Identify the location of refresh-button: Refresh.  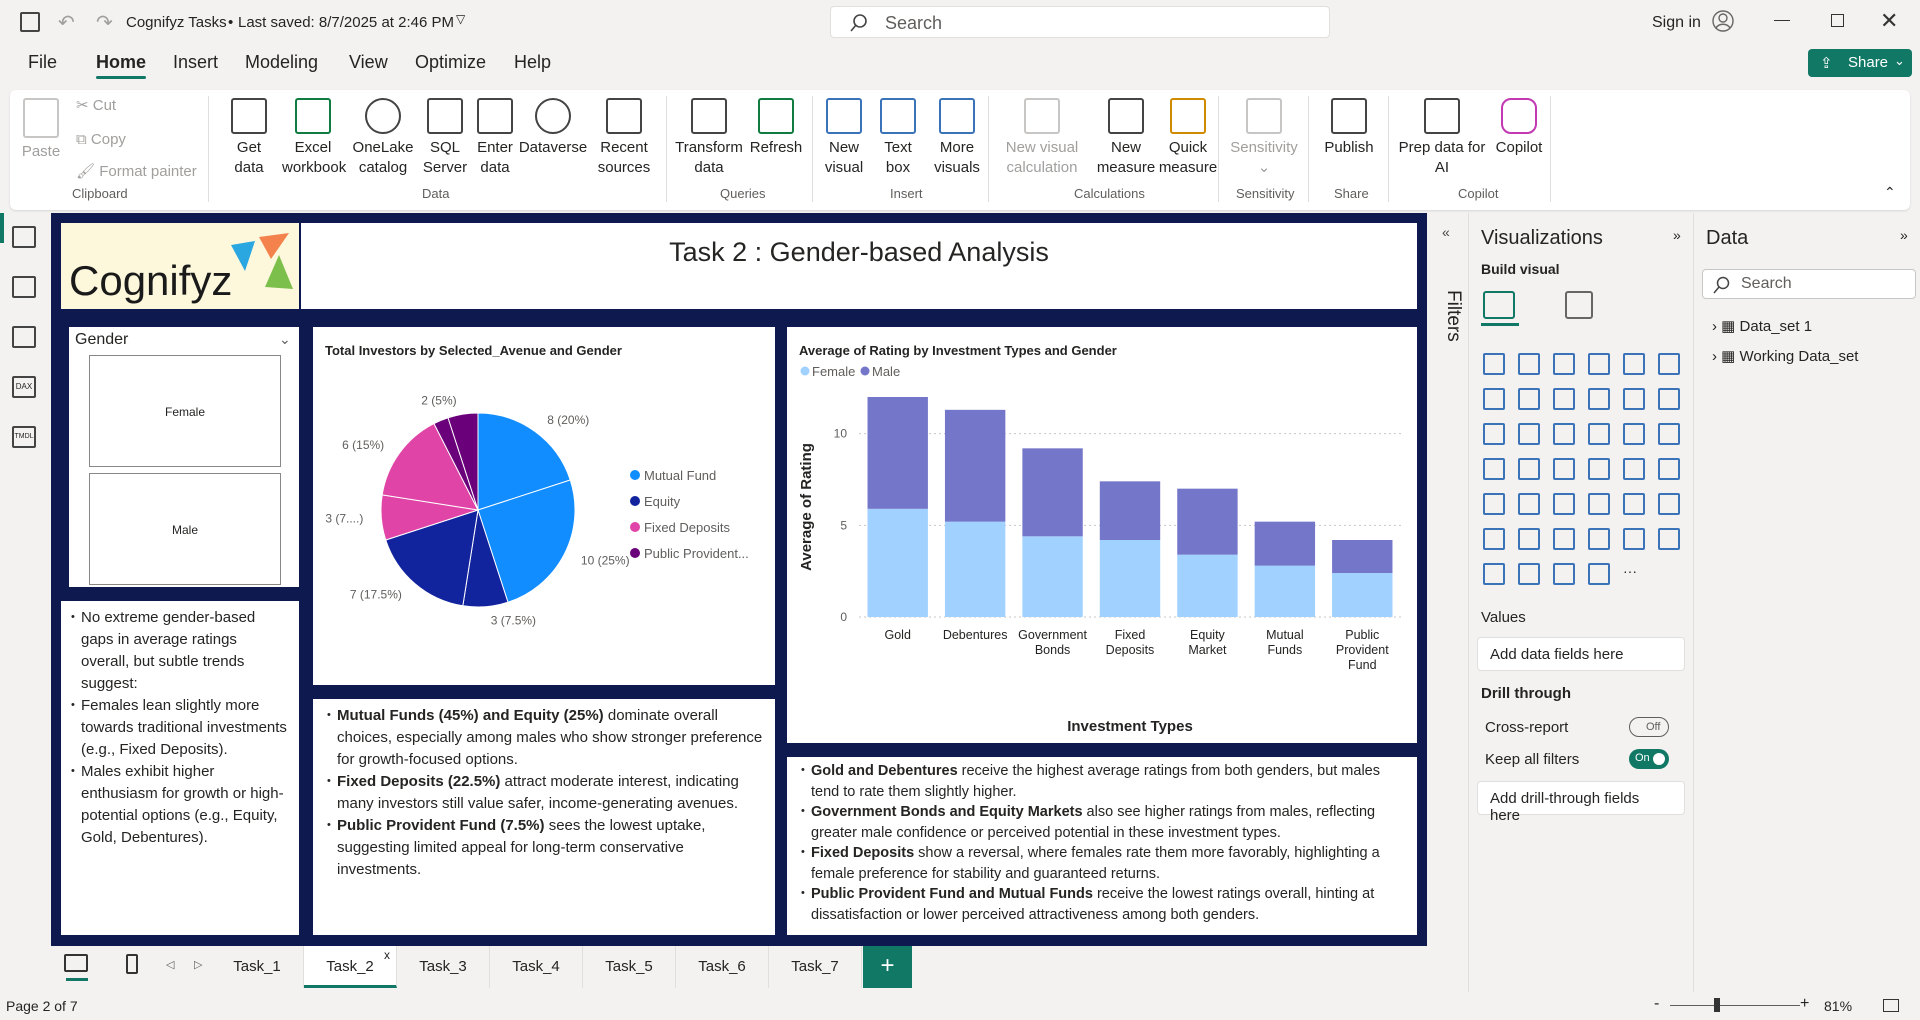
(776, 128).